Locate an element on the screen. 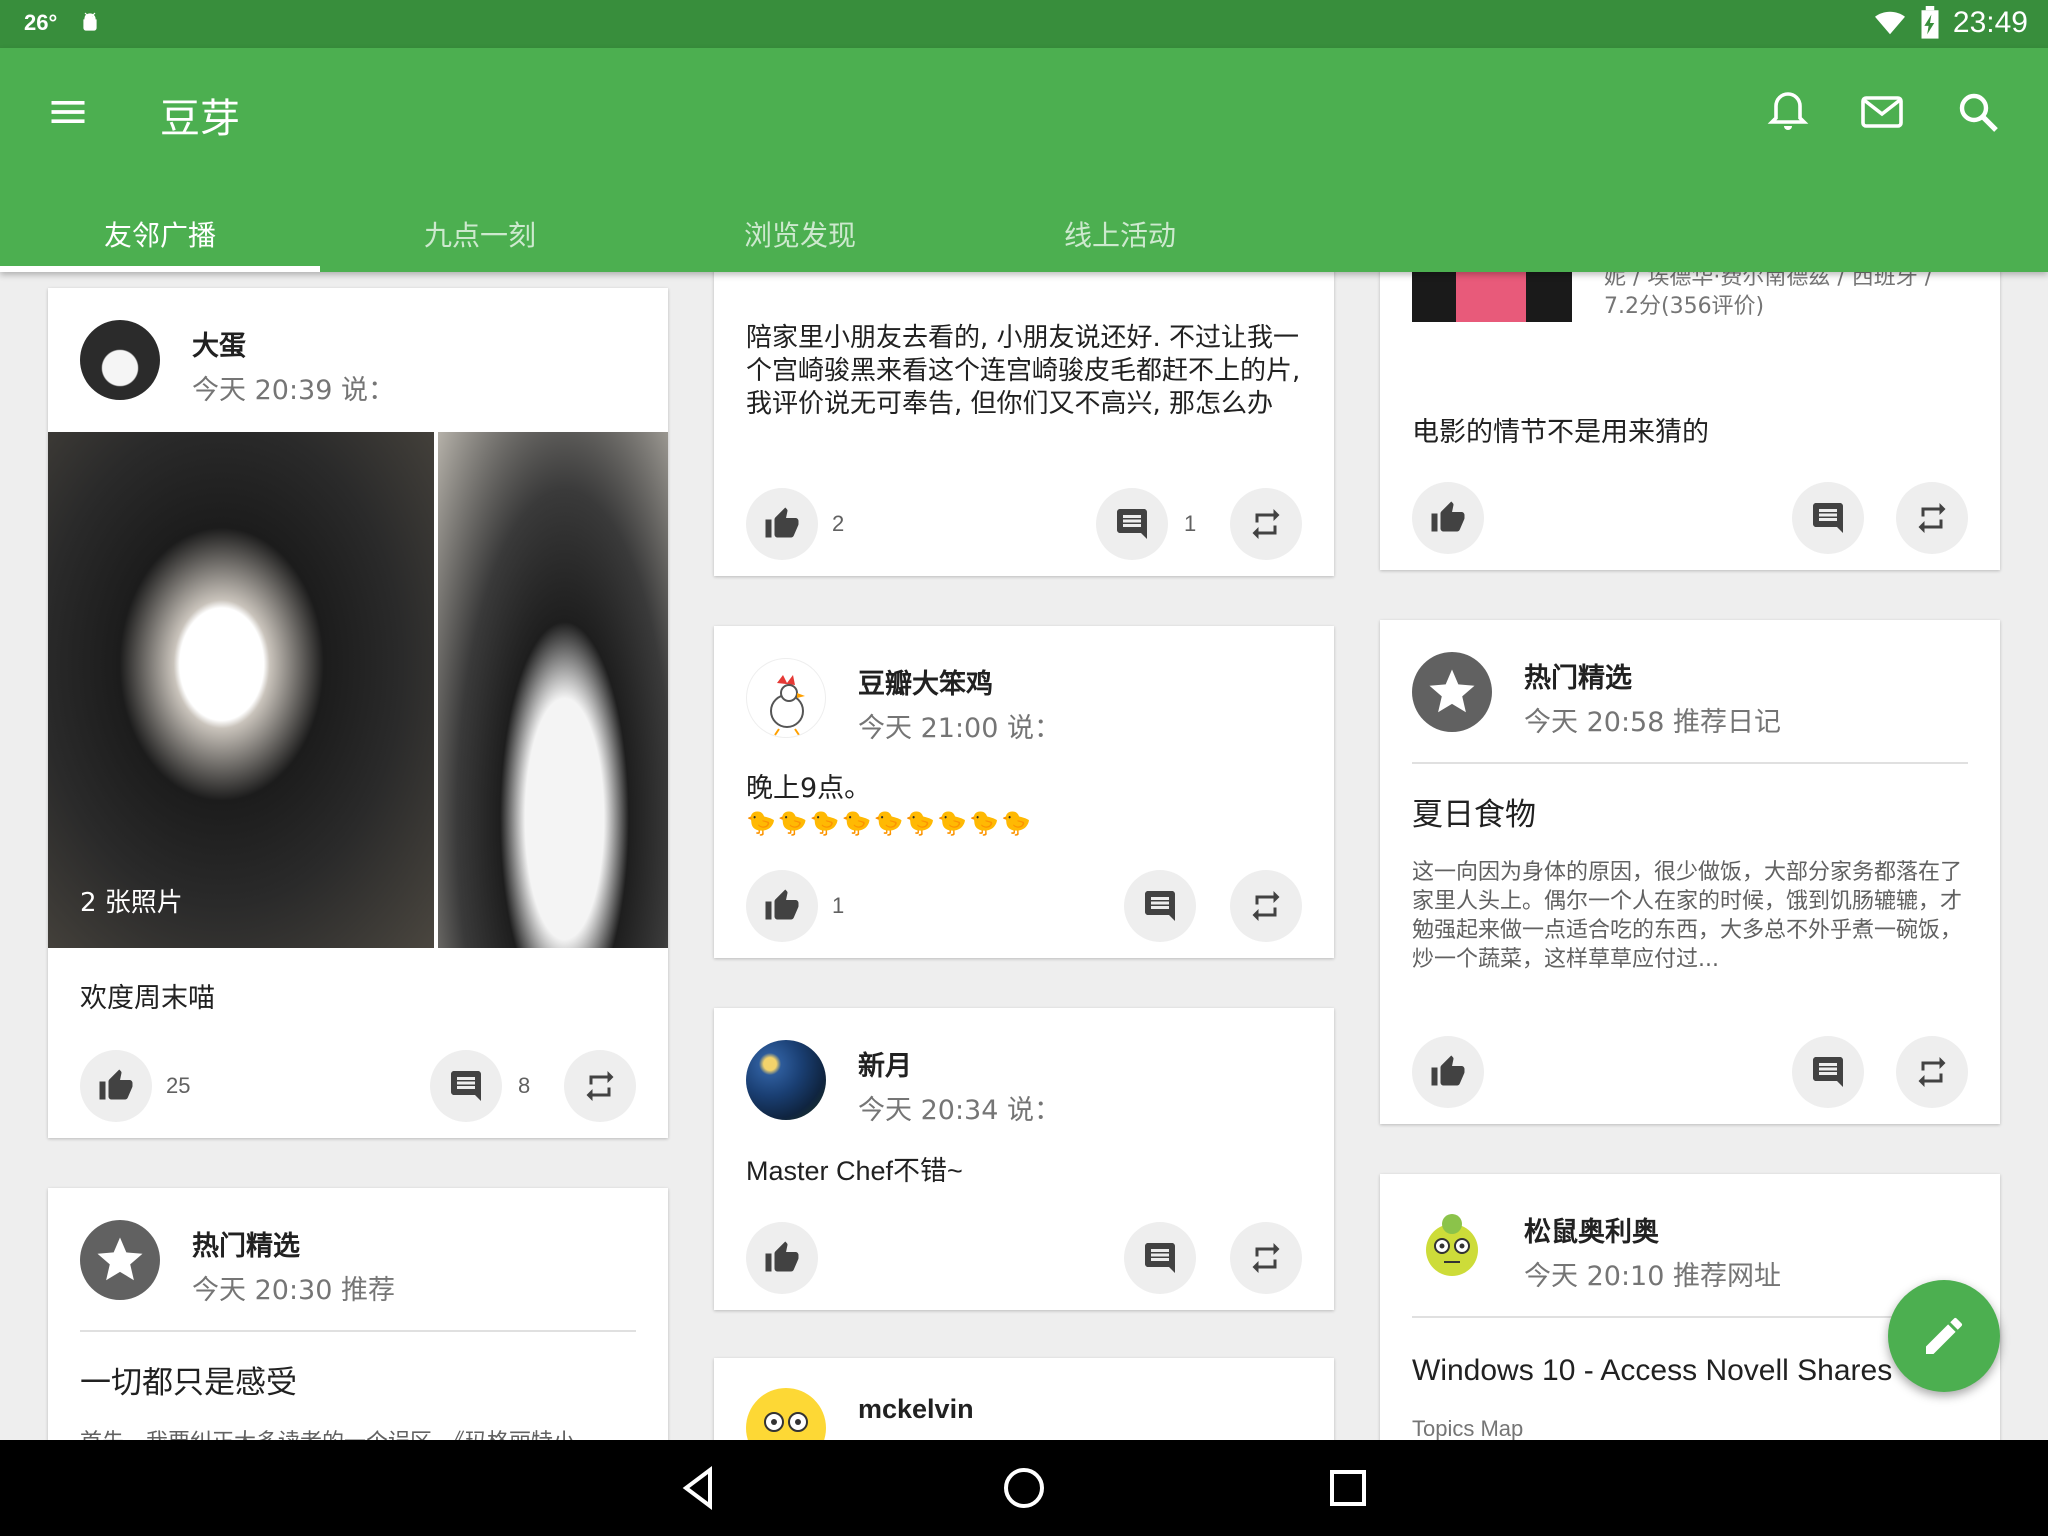  article-title: 一切都只是感受 is located at coordinates (358, 1383).